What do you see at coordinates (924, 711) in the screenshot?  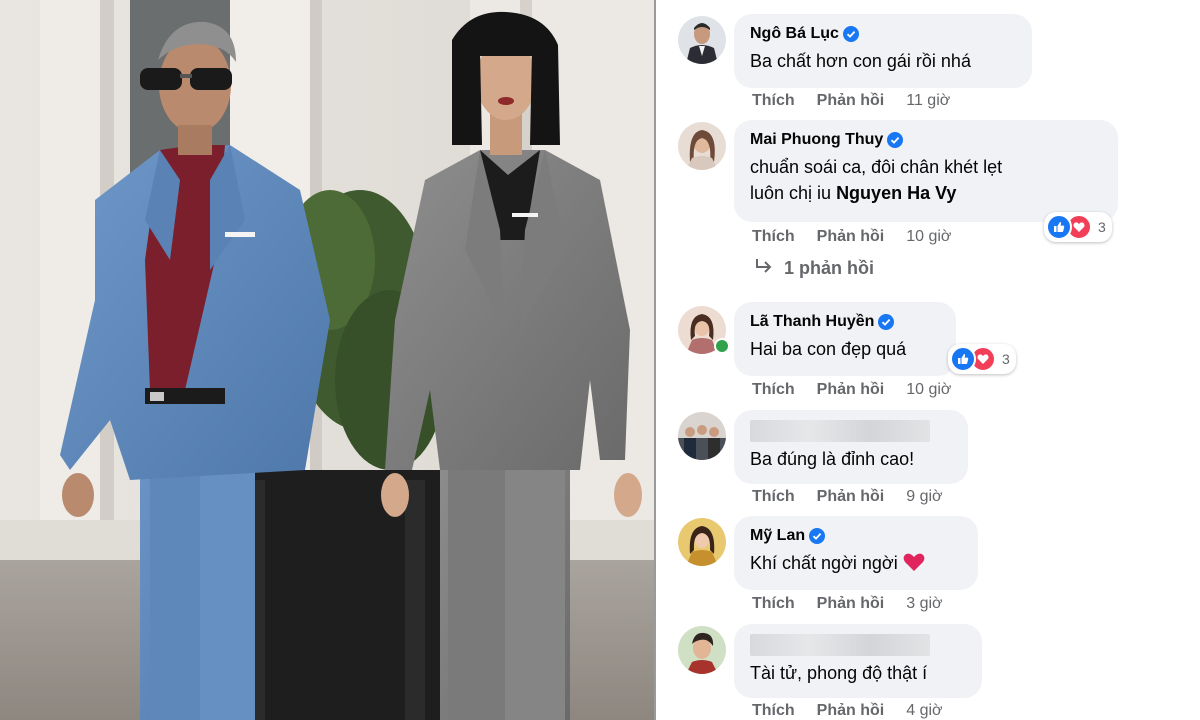 I see `comment-time: 4 giờ` at bounding box center [924, 711].